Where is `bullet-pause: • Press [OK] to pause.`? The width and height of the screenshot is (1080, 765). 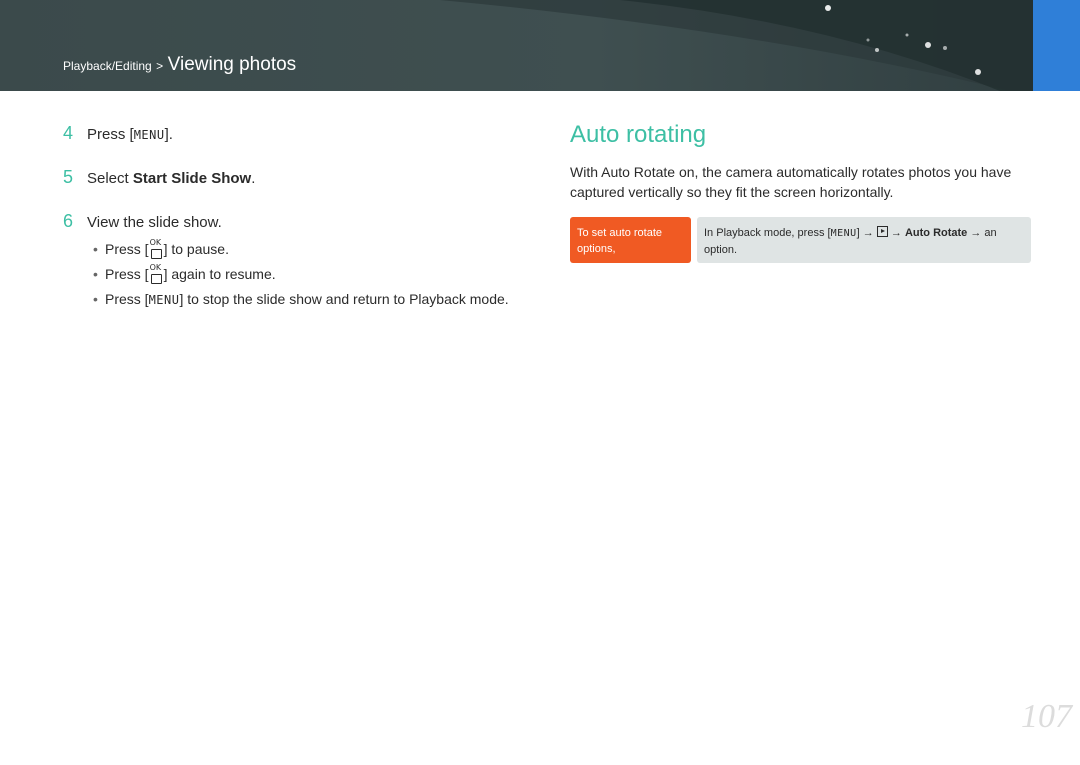 bullet-pause: • Press [OK] to pause. is located at coordinates (161, 248).